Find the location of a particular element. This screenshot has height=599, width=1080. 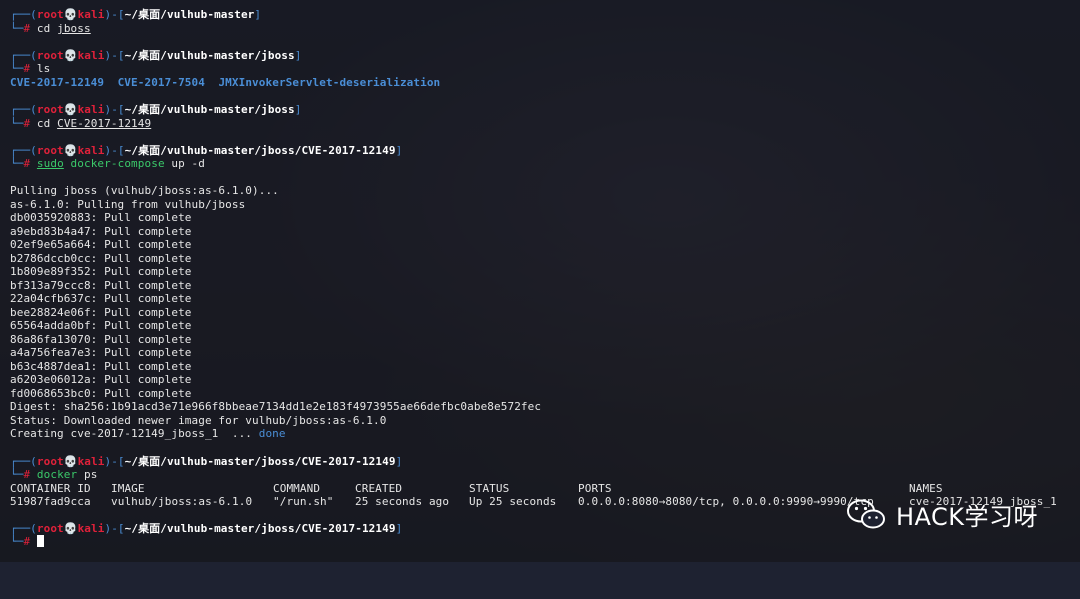

command-line: └─# cd jboss is located at coordinates (50, 28).